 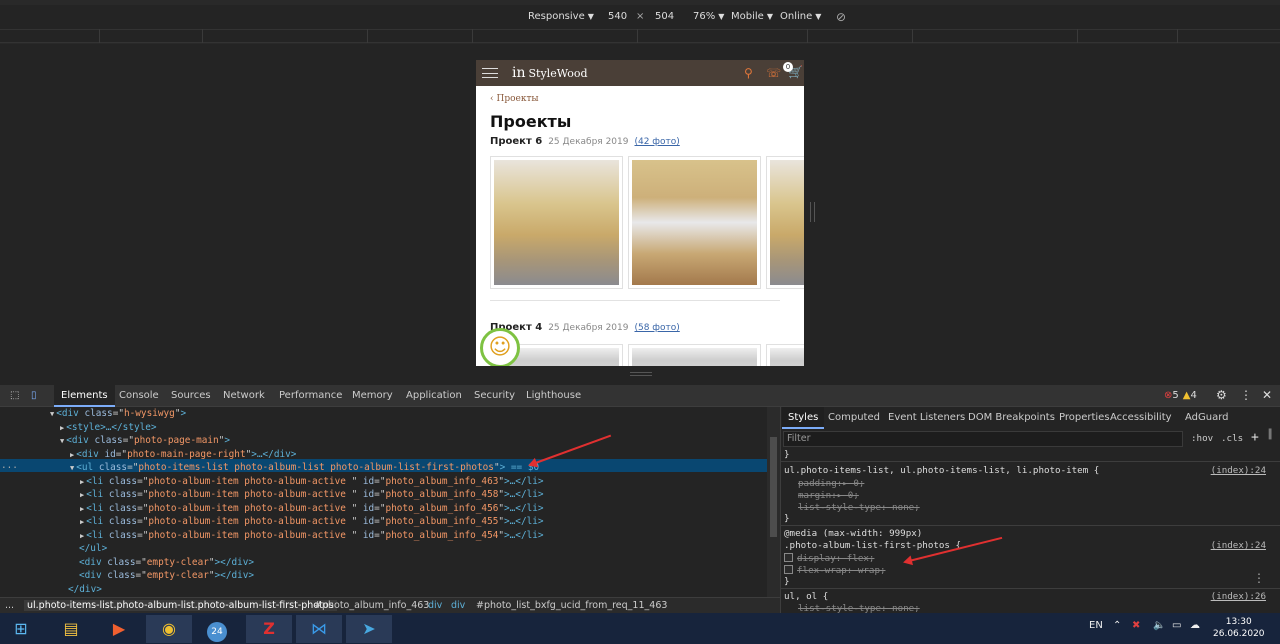 I want to click on styles-tab-dom-breakpoints: DOM Breakpoints, so click(x=1011, y=418).